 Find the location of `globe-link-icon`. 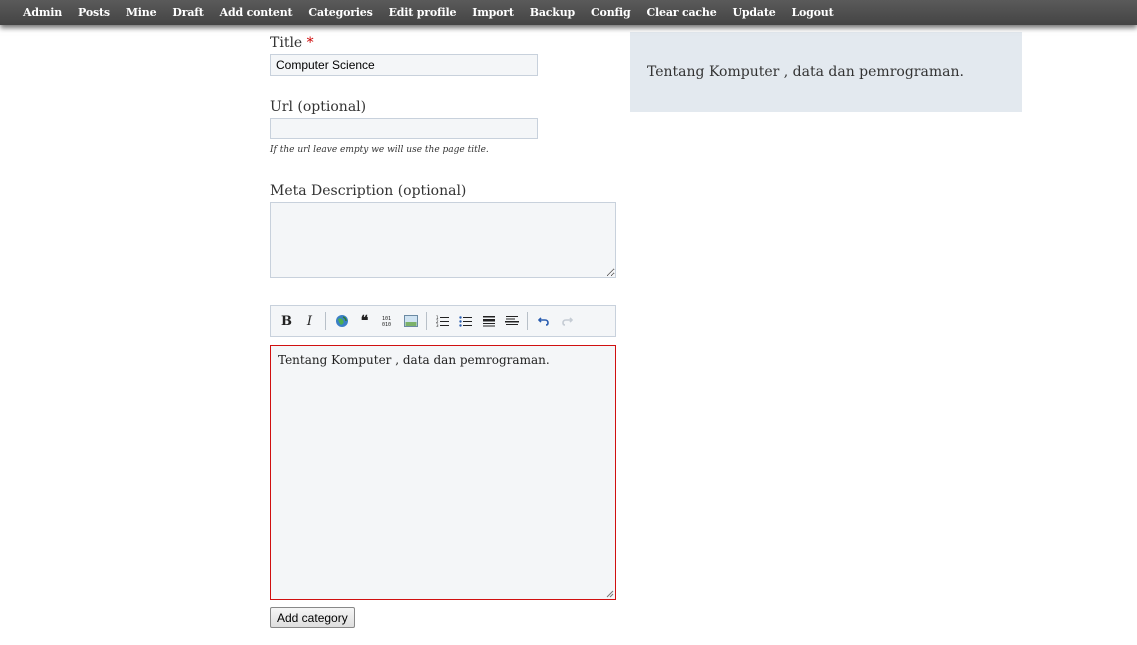

globe-link-icon is located at coordinates (341, 321).